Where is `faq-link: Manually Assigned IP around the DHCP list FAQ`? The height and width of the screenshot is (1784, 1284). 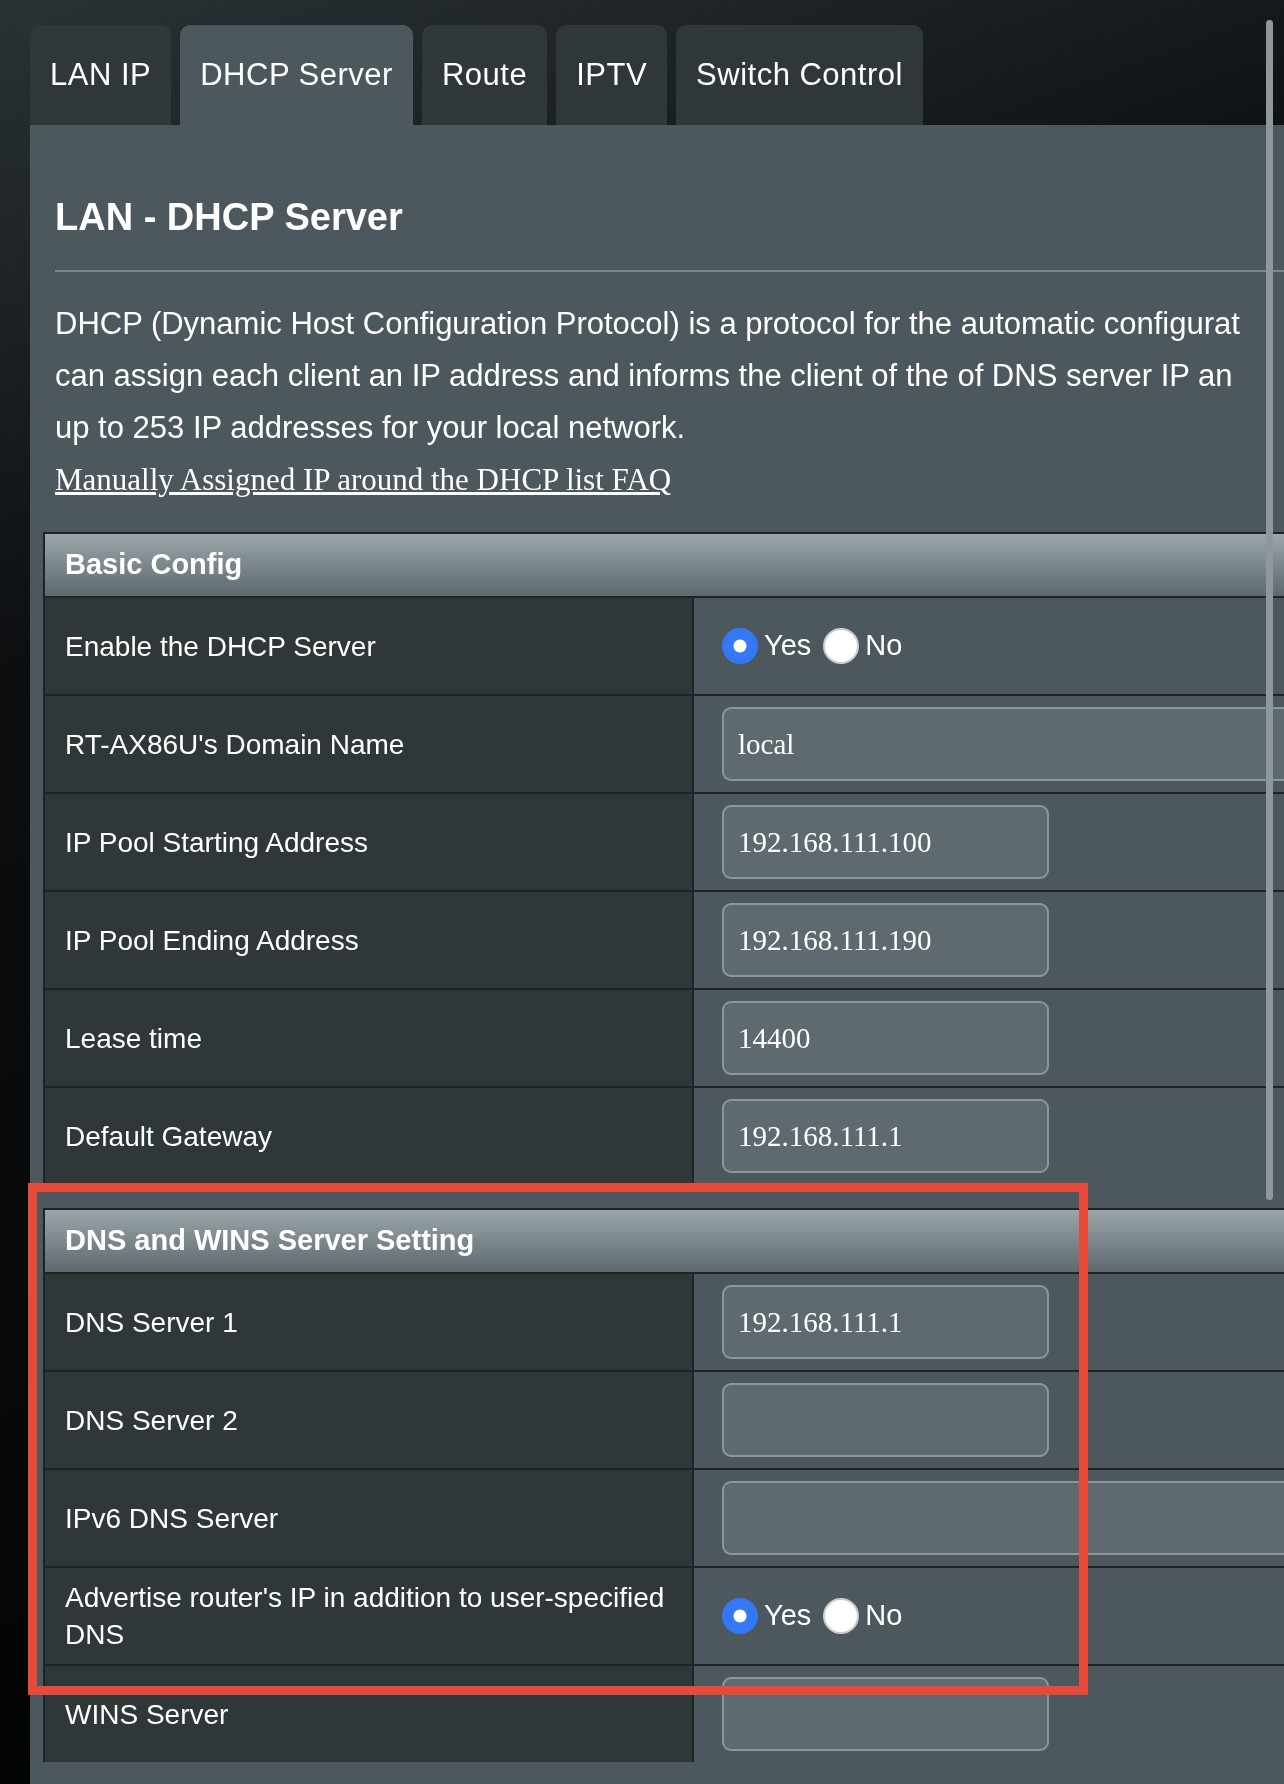
faq-link: Manually Assigned IP around the DHCP list FAQ is located at coordinates (363, 479).